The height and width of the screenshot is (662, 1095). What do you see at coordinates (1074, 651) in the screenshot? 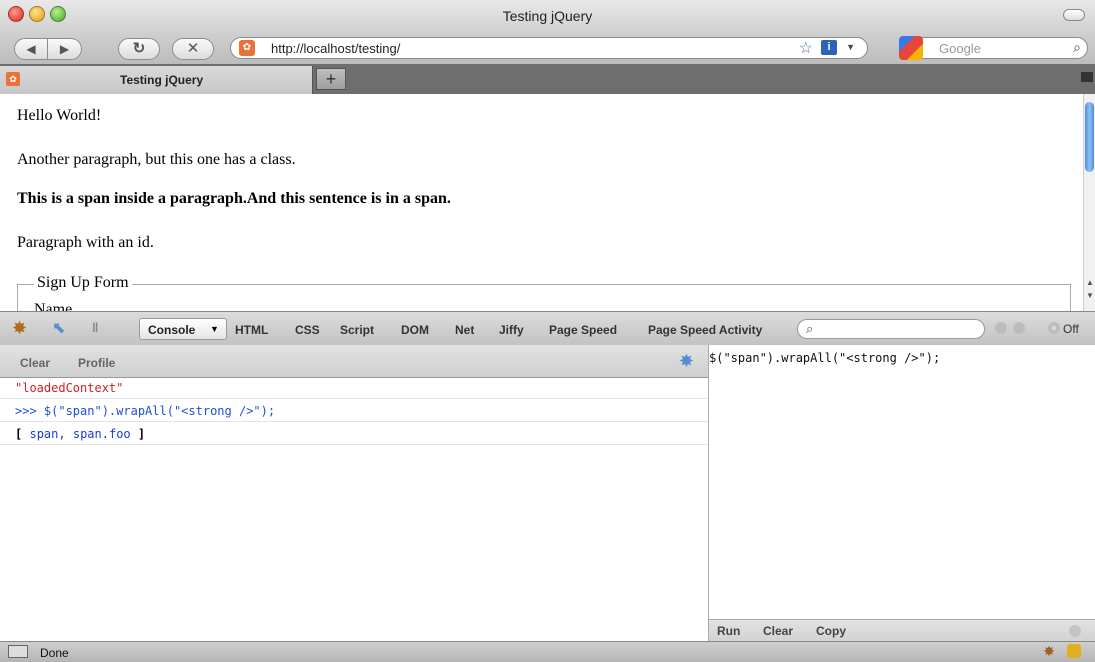
I see `yslow-status-icon` at bounding box center [1074, 651].